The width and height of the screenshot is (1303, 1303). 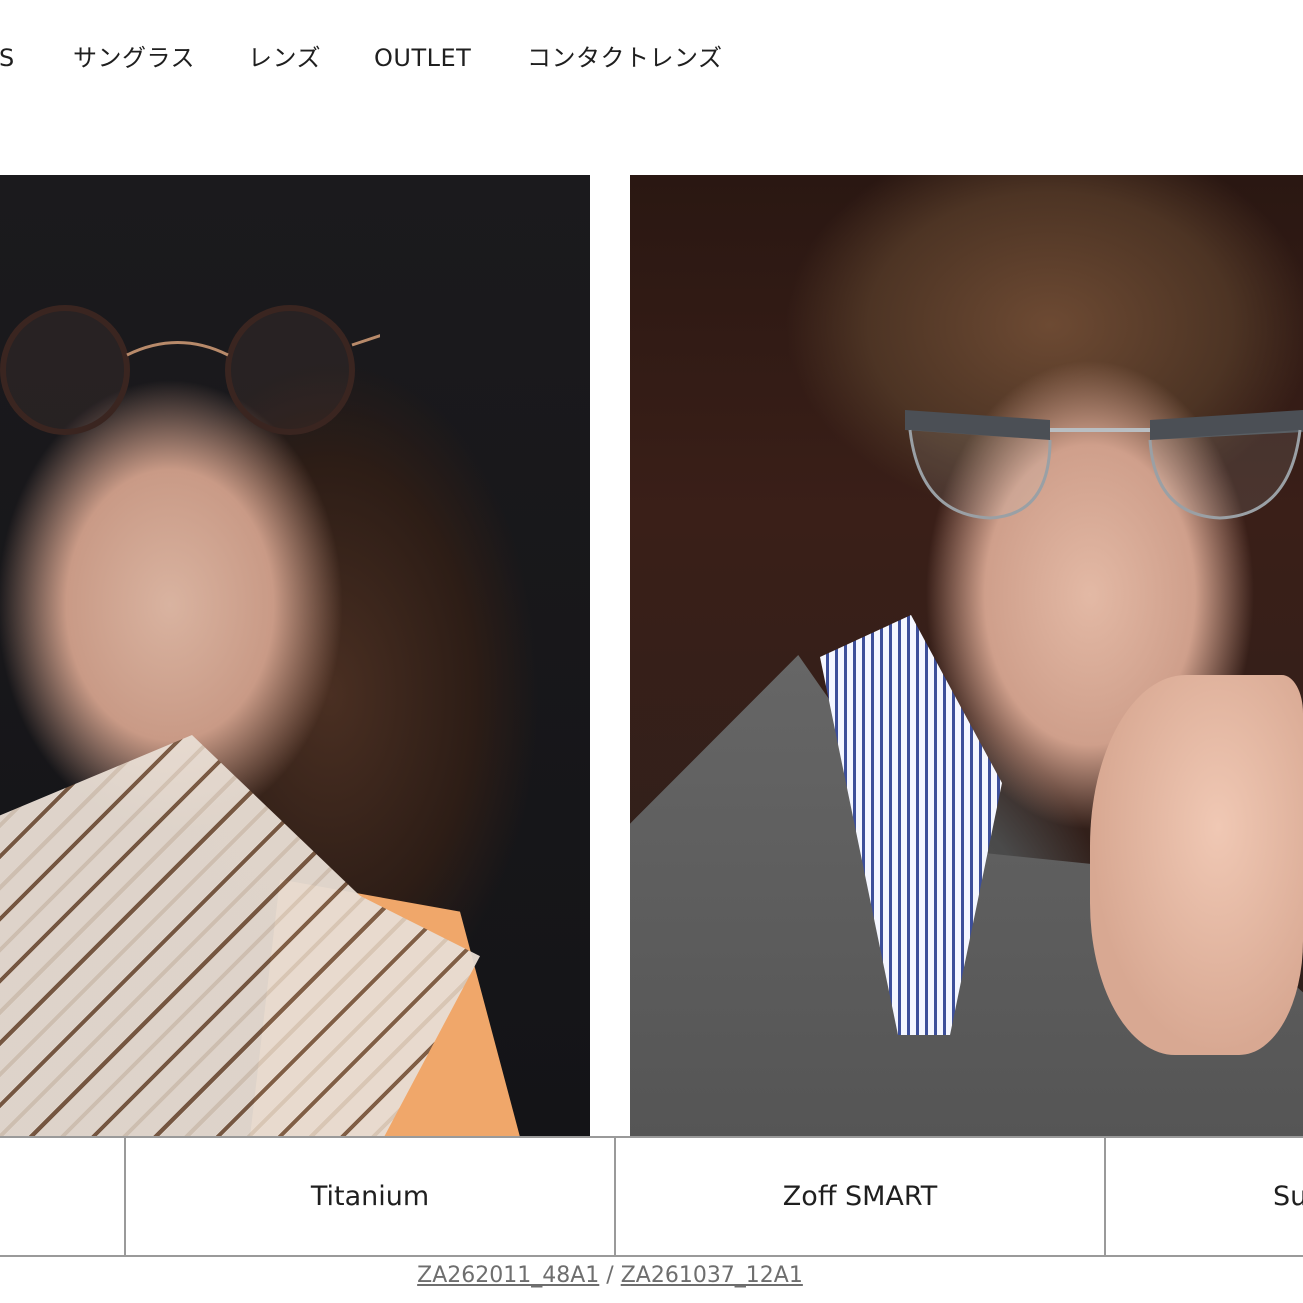 I want to click on tab-label: Titanium, so click(x=370, y=1196).